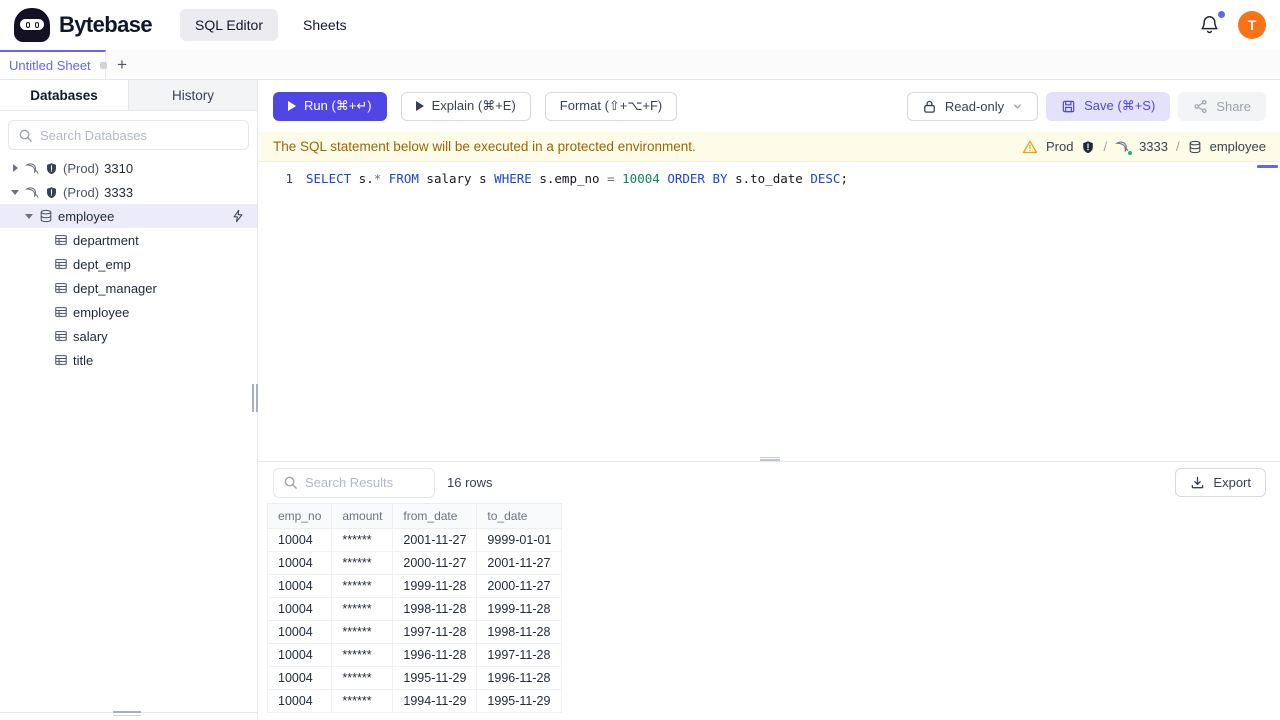 The width and height of the screenshot is (1280, 720). Describe the element at coordinates (122, 64) in the screenshot. I see `add-sheet-button: +` at that location.